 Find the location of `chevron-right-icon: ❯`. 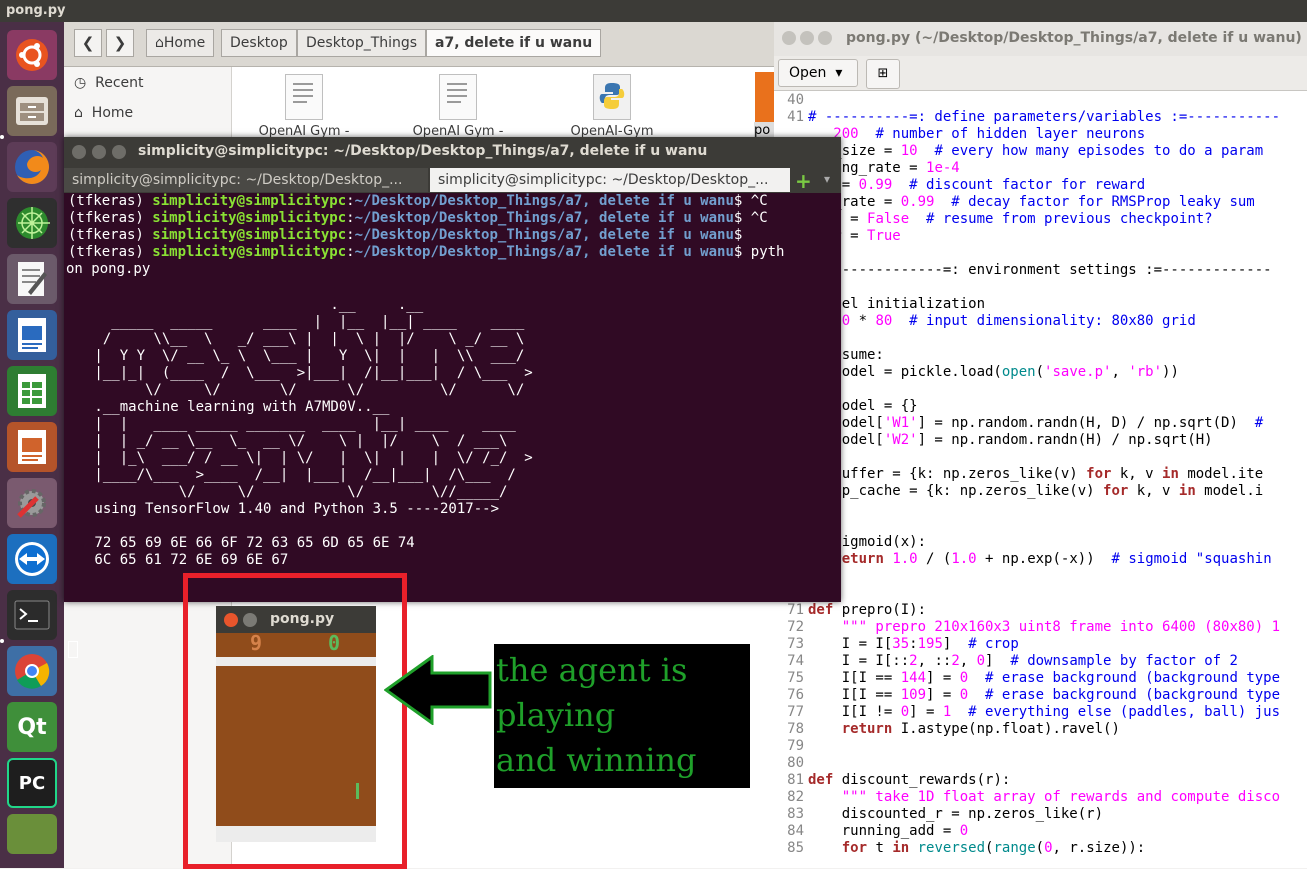

chevron-right-icon: ❯ is located at coordinates (120, 43).